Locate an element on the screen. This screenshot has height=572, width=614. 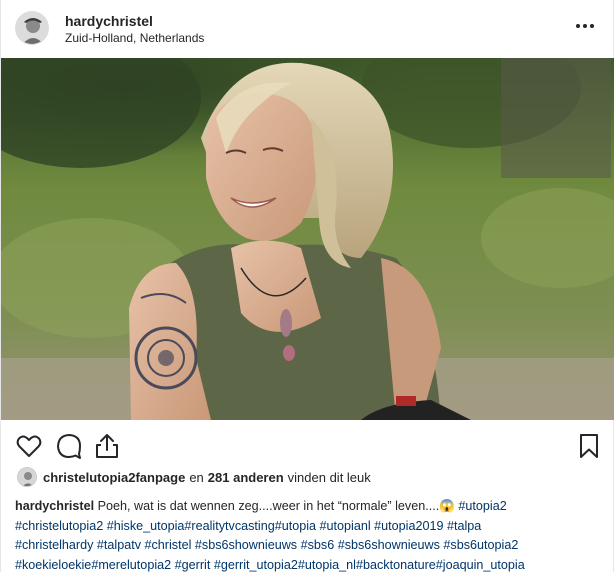
comment-icon is located at coordinates (69, 446).